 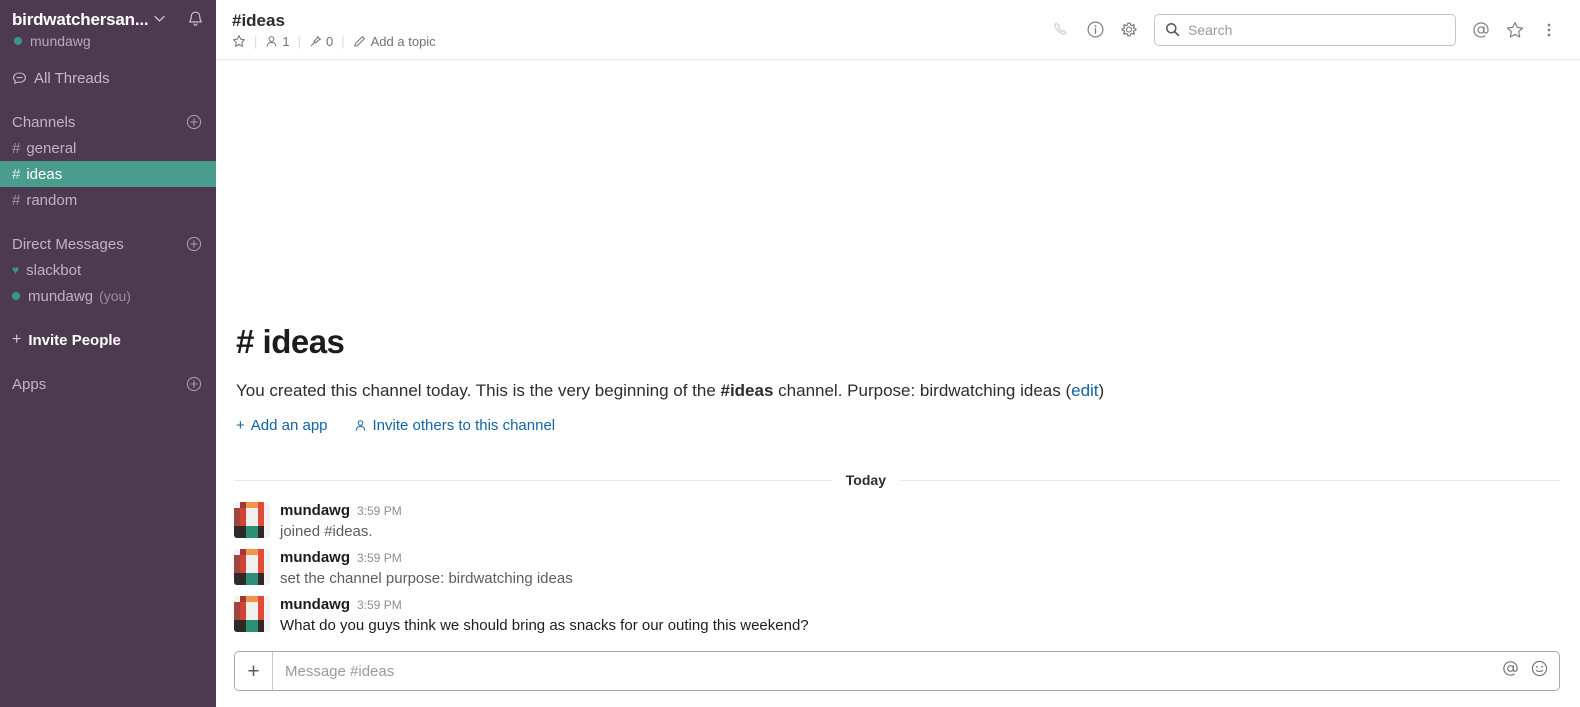 What do you see at coordinates (16, 270) in the screenshot?
I see `heart-icon: ♥` at bounding box center [16, 270].